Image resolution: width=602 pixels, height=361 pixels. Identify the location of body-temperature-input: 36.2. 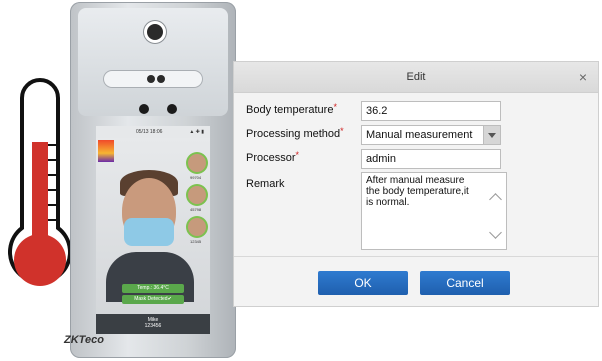
(431, 111).